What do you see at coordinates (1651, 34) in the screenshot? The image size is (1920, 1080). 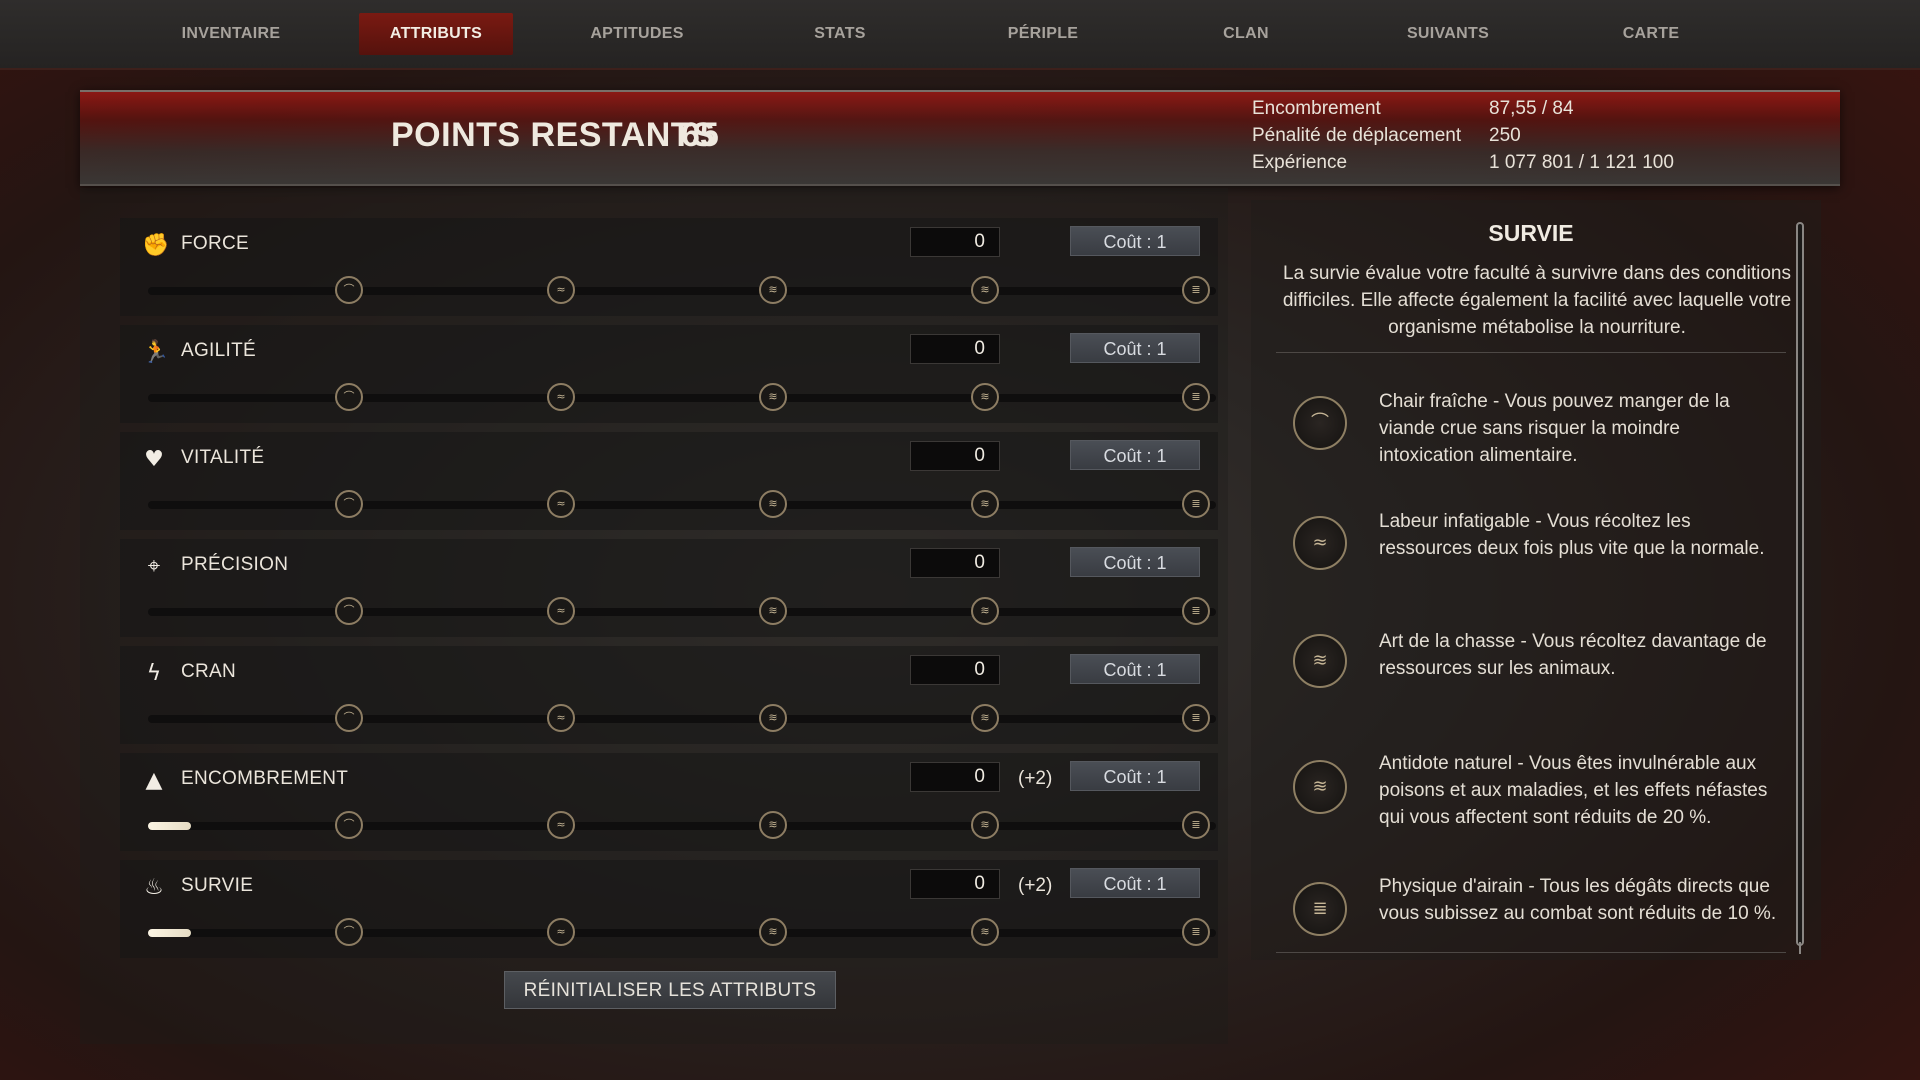 I see `tab-carte: CARTE` at bounding box center [1651, 34].